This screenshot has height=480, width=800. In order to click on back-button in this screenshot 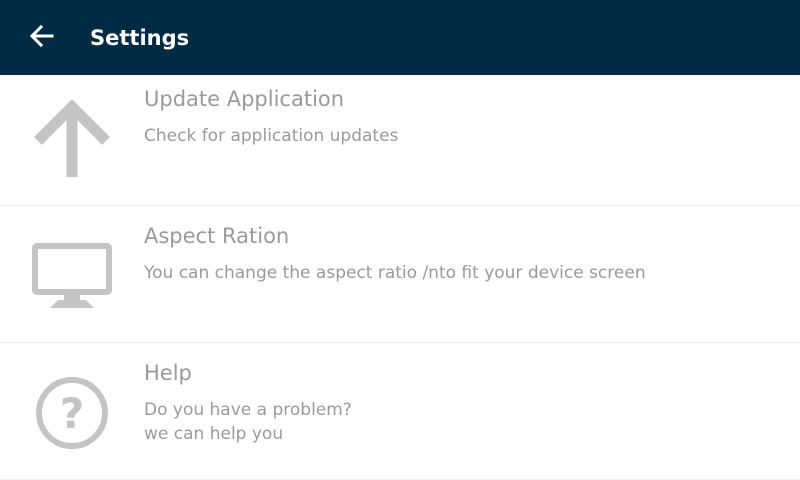, I will do `click(42, 38)`.